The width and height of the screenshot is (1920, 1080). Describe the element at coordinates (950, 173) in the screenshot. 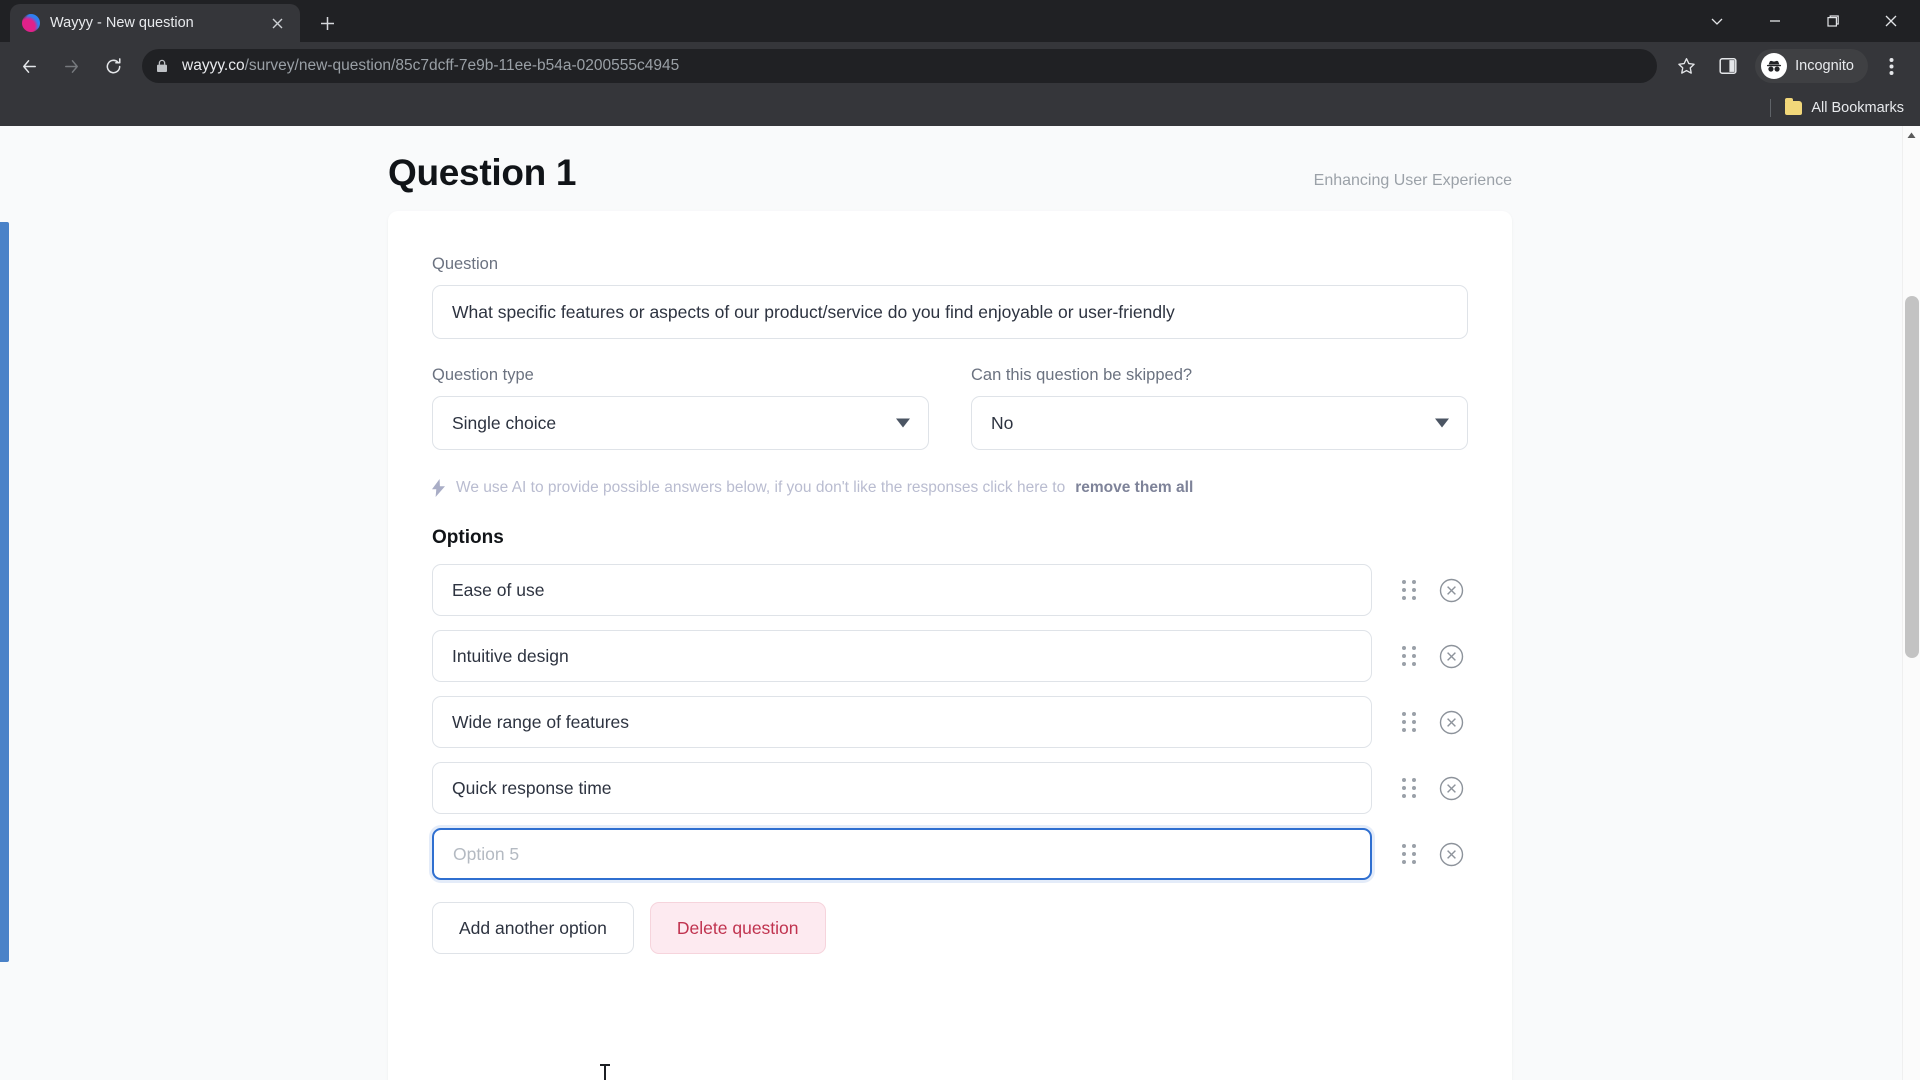

I see `page-header: Question 1 Enhancing User Experience` at that location.